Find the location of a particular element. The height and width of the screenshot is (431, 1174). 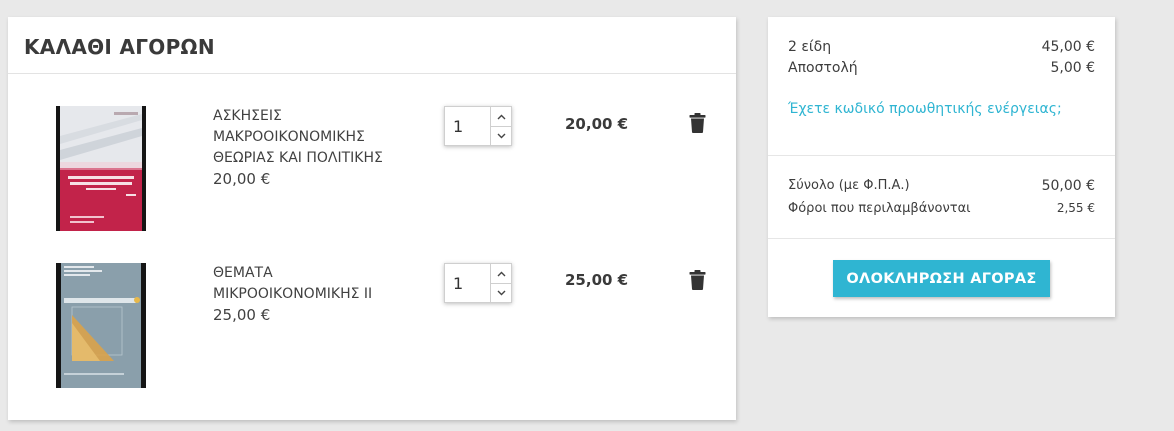

shipping-value: 5,00 € is located at coordinates (1072, 68).